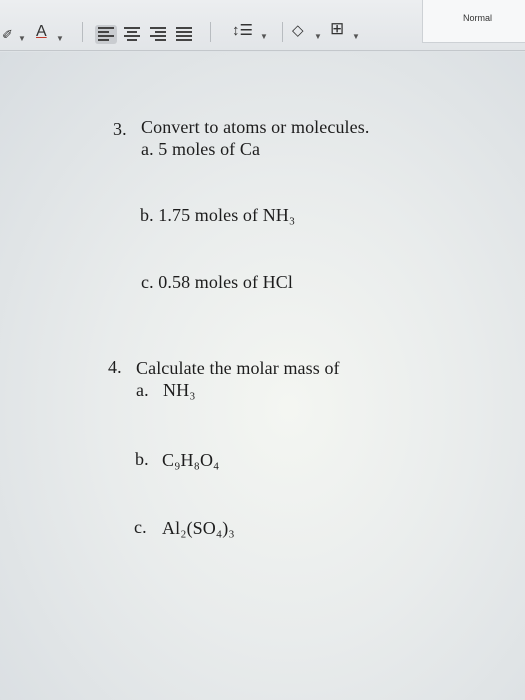 This screenshot has width=525, height=700. I want to click on align-right-icon, so click(158, 34).